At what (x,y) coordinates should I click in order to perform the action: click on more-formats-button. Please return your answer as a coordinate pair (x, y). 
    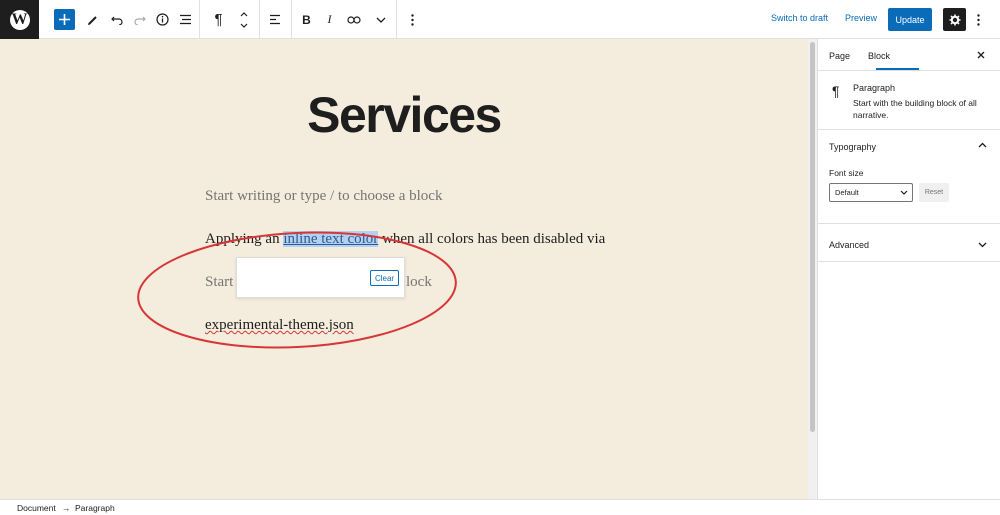
    Looking at the image, I should click on (380, 19).